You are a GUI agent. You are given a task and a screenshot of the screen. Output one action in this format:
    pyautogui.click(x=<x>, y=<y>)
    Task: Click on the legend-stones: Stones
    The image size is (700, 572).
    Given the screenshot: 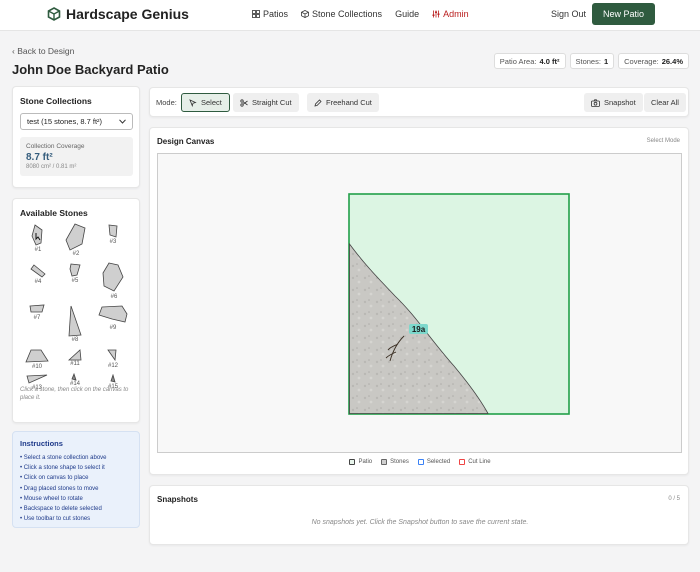 What is the action you would take?
    pyautogui.click(x=395, y=462)
    